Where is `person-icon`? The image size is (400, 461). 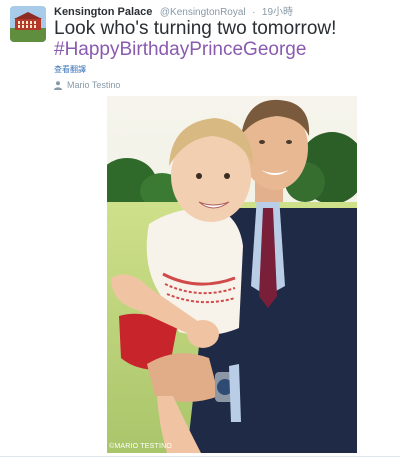 person-icon is located at coordinates (58, 85).